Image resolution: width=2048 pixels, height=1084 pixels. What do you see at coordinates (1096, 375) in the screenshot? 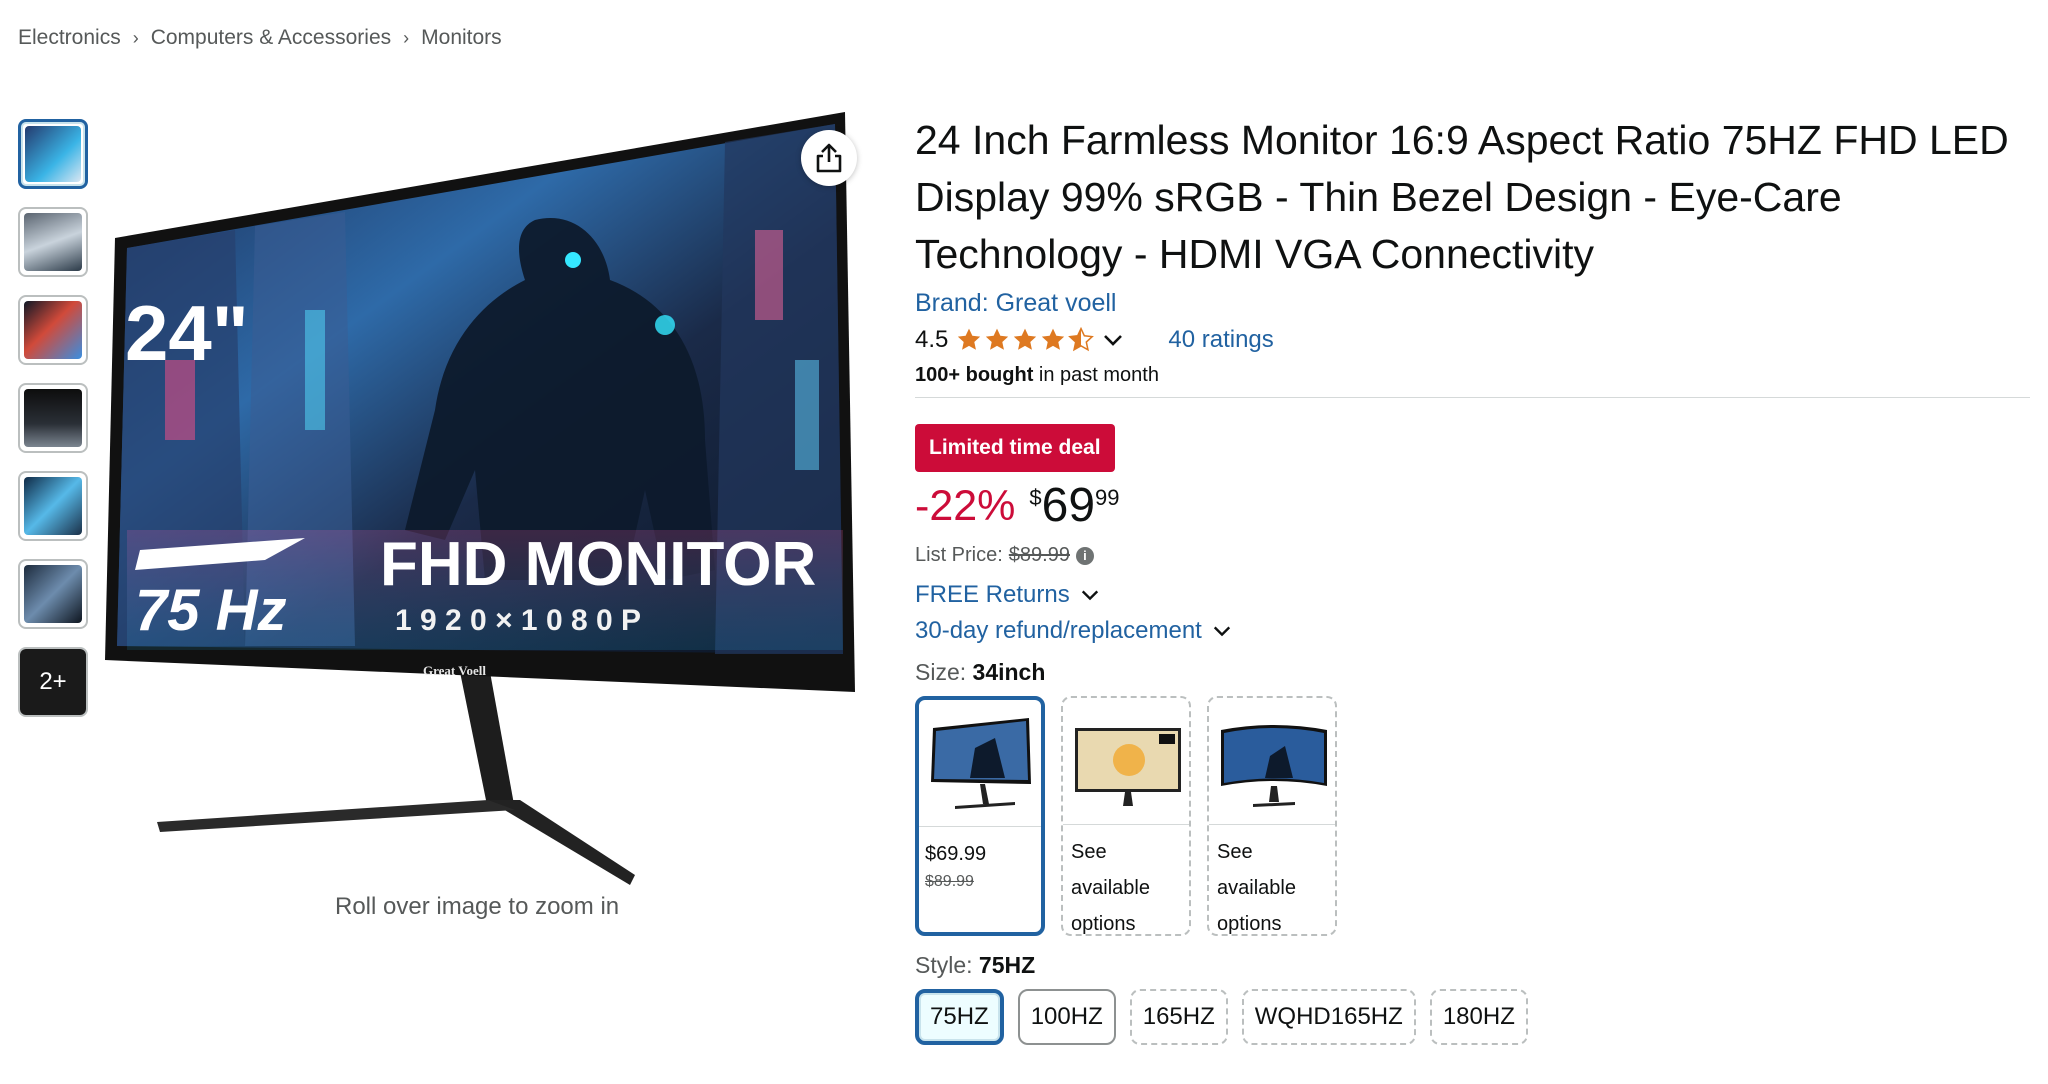
I see `bought-period: in past month` at bounding box center [1096, 375].